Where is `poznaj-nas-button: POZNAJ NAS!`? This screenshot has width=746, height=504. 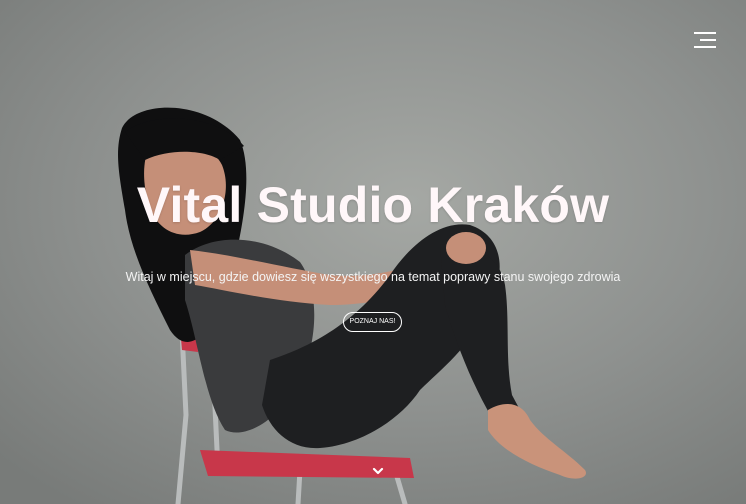 poznaj-nas-button: POZNAJ NAS! is located at coordinates (372, 322).